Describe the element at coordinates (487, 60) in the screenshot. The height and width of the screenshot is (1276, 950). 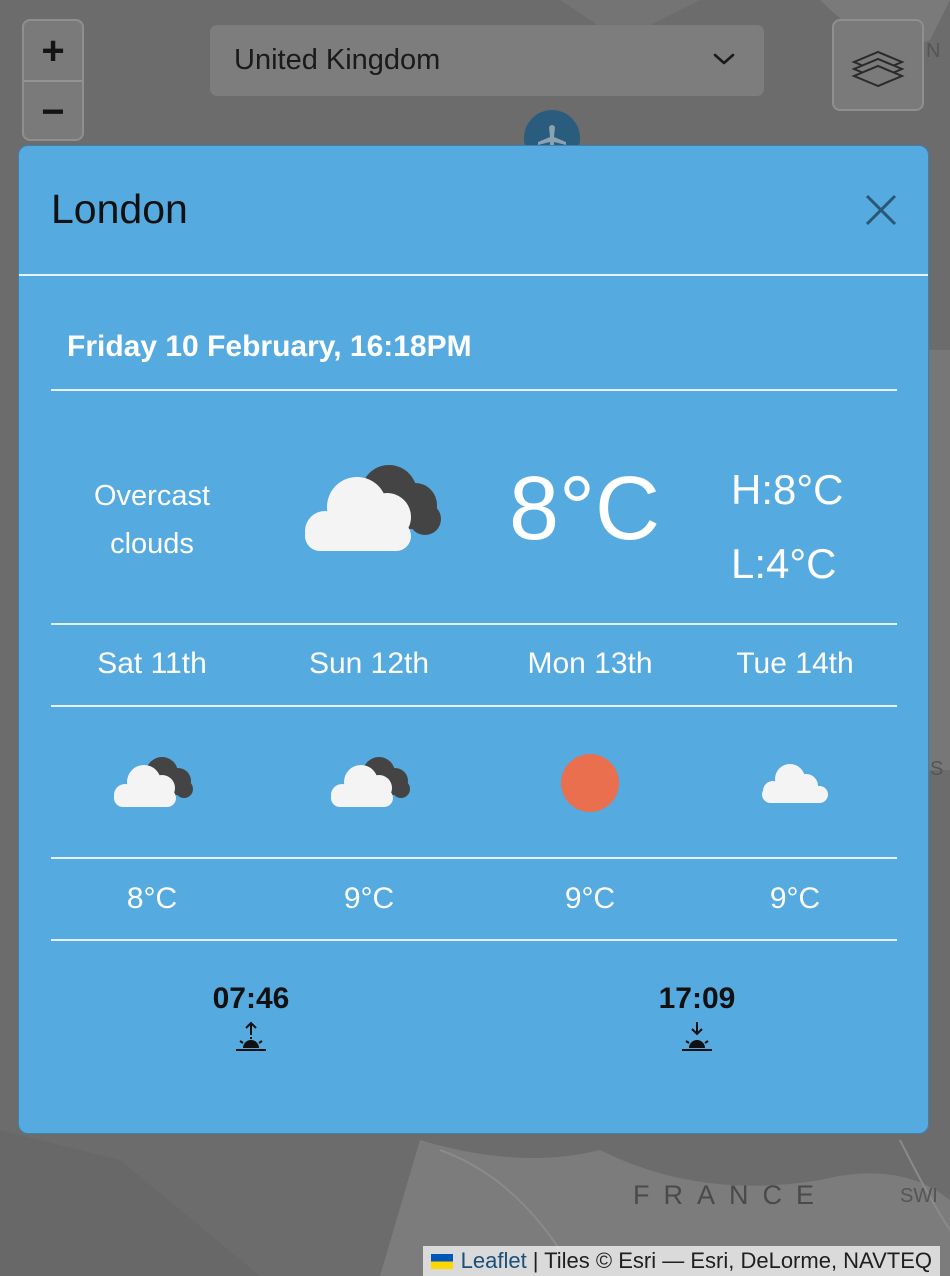
I see `country-select: United Kingdom` at that location.